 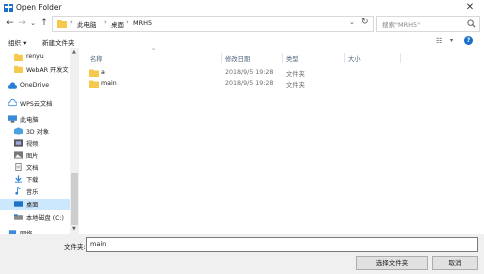 What do you see at coordinates (12, 119) in the screenshot?
I see `computer-icon` at bounding box center [12, 119].